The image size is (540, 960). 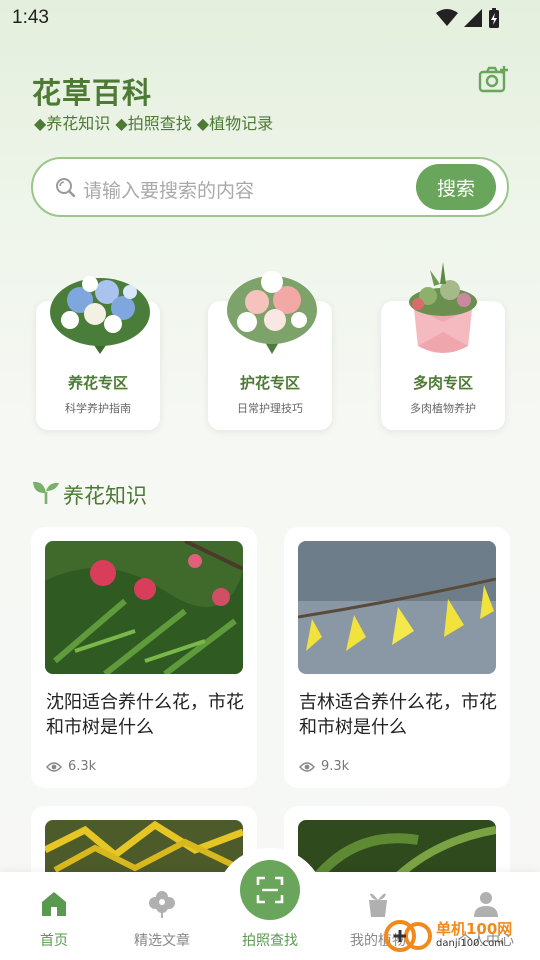 I want to click on section-title: 养花知识, so click(x=105, y=496).